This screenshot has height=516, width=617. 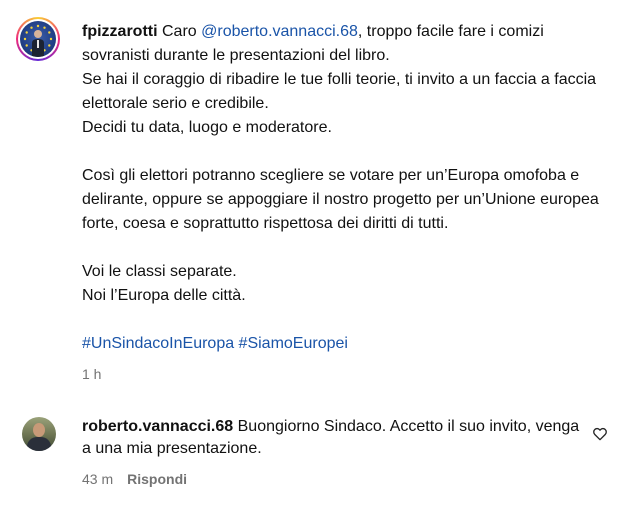 What do you see at coordinates (279, 31) in the screenshot?
I see `mention-link: @roberto.vannacci.68` at bounding box center [279, 31].